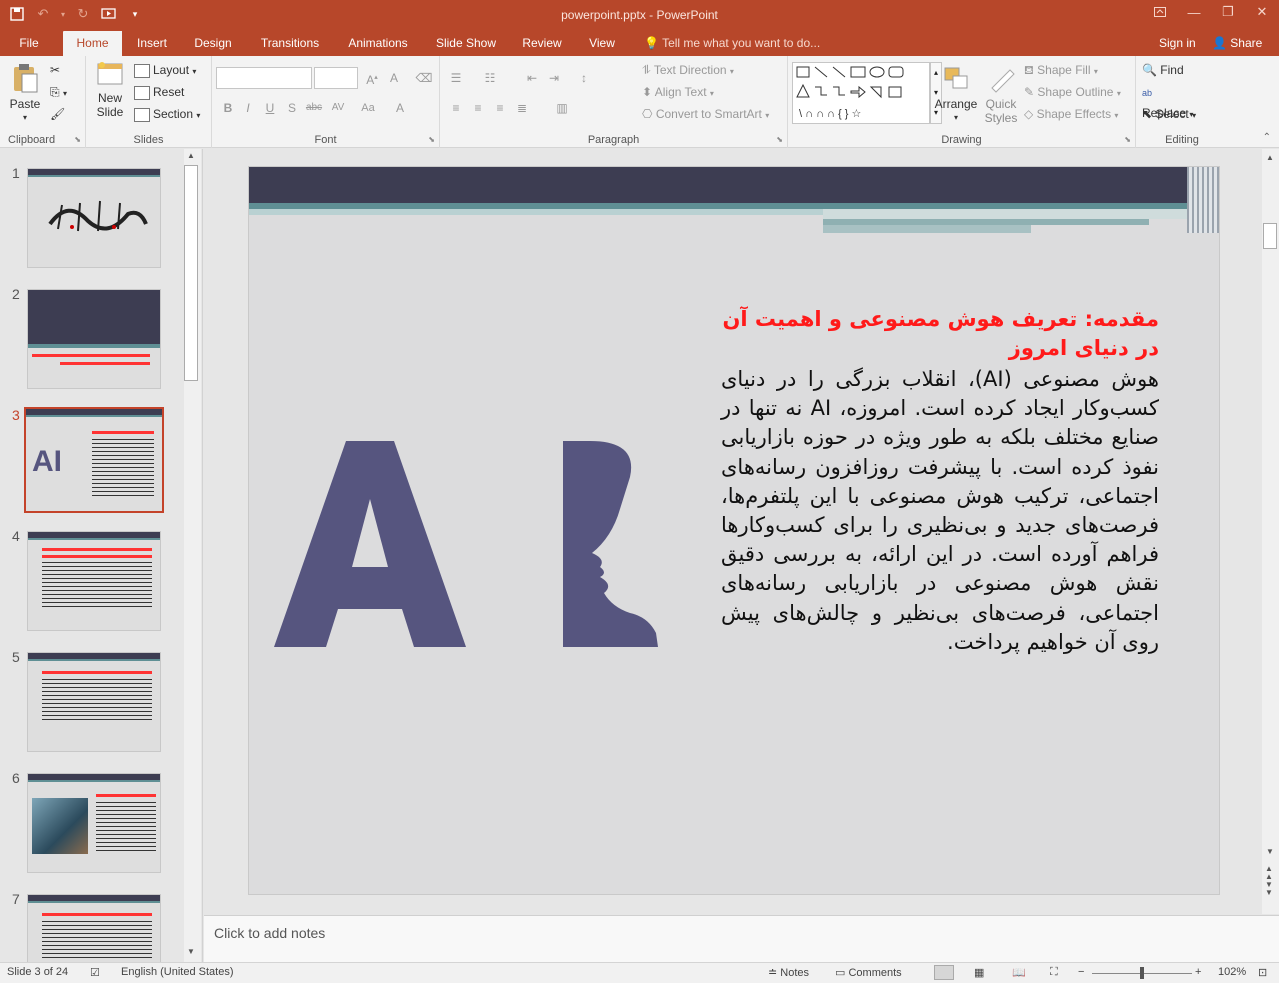 Image resolution: width=1279 pixels, height=983 pixels. What do you see at coordinates (336, 78) in the screenshot?
I see `font-size-combo` at bounding box center [336, 78].